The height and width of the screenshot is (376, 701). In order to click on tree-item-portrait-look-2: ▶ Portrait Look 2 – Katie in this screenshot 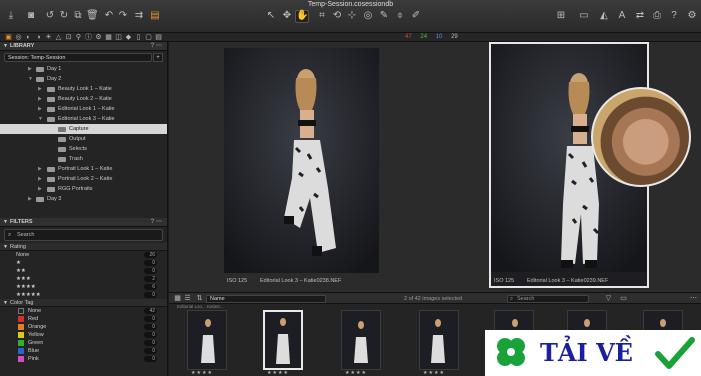, I will do `click(83, 179)`.